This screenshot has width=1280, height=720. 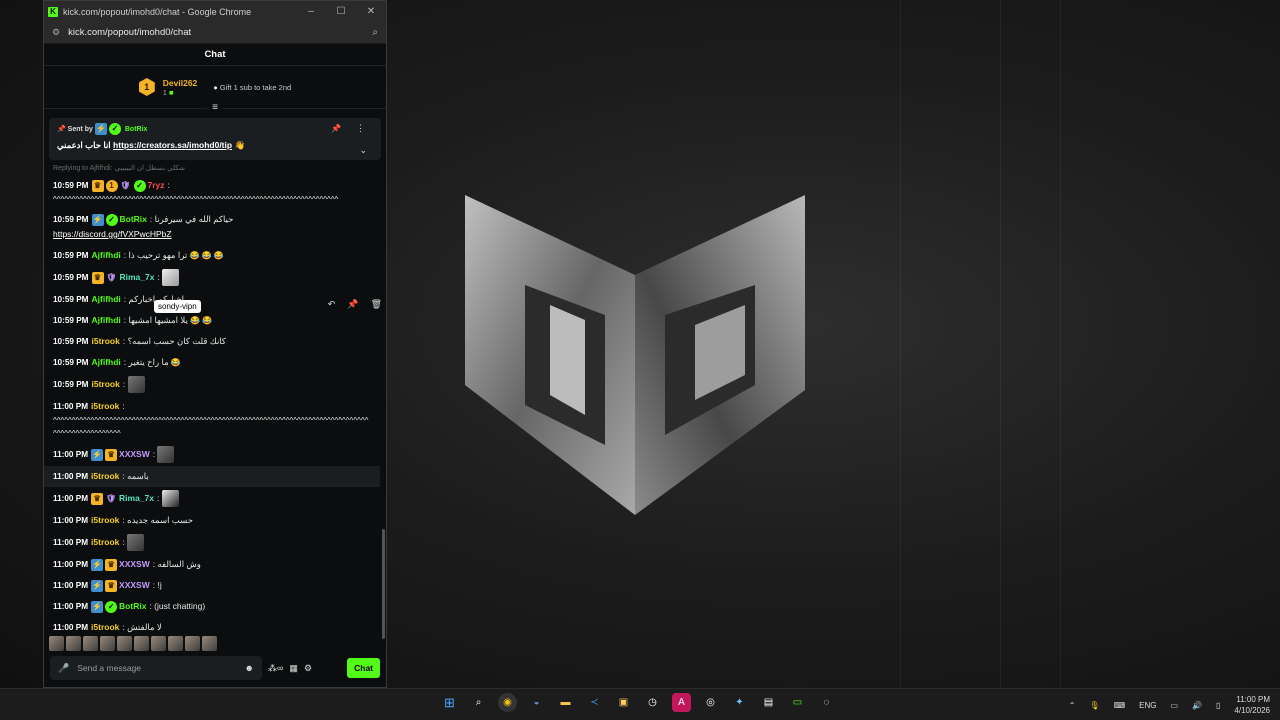 I want to click on minimize-icon: –, so click(x=311, y=11).